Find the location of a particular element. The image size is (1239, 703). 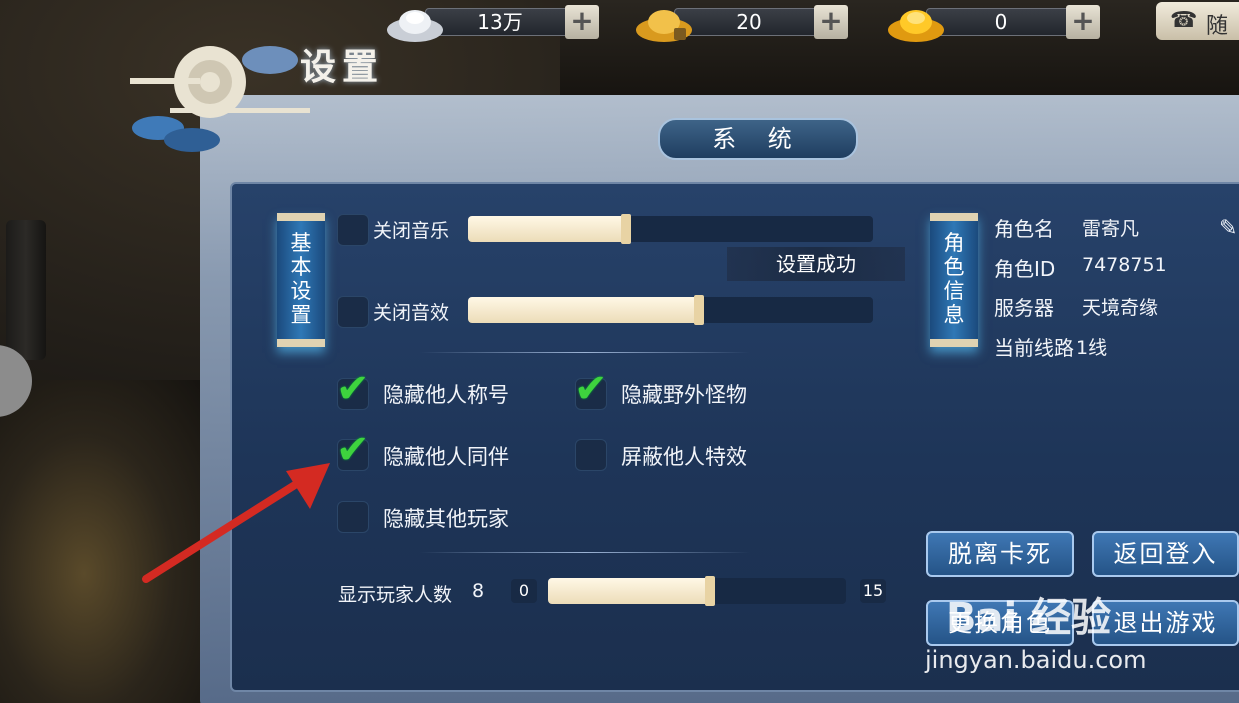

hide-titles-label: 隐藏他人称号 is located at coordinates (446, 395).